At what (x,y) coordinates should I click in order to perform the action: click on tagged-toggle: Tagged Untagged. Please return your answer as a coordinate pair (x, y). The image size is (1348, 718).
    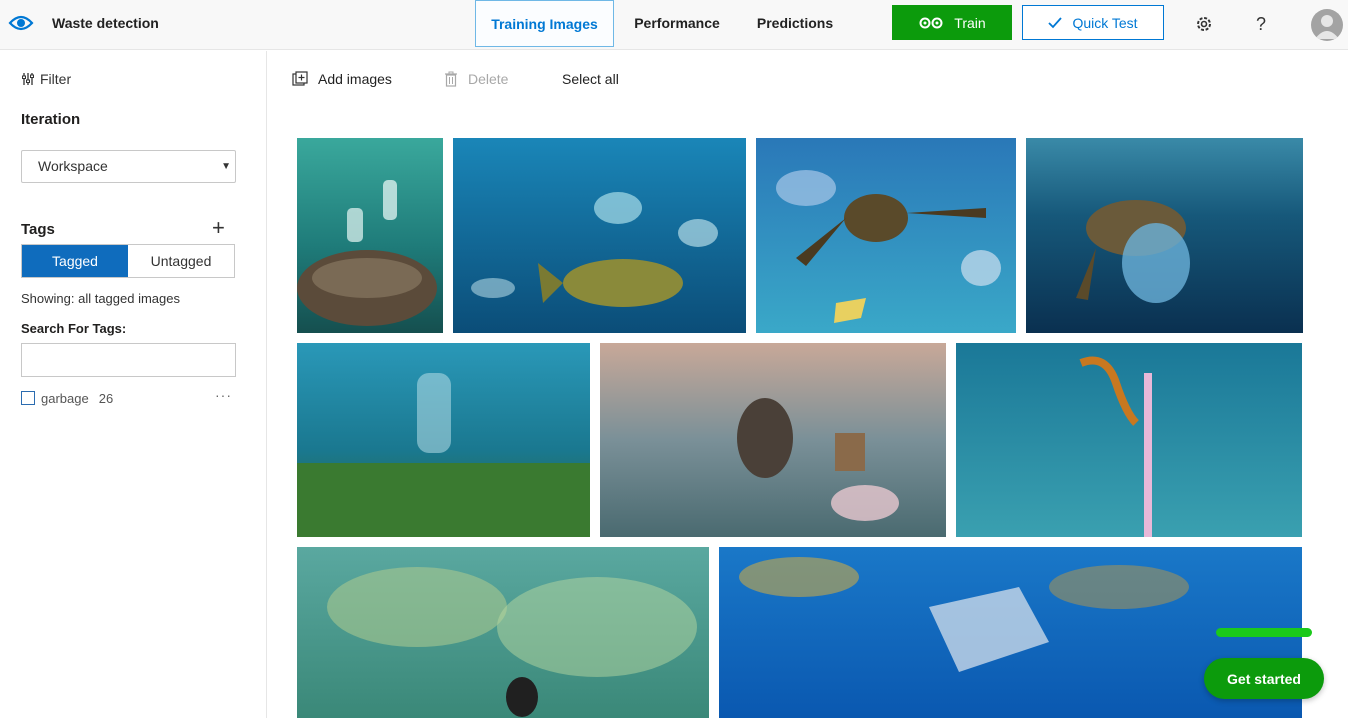
    Looking at the image, I should click on (128, 261).